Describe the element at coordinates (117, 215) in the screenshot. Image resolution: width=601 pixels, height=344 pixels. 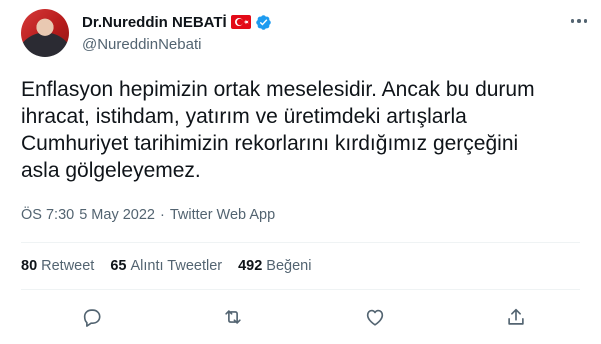
I see `tweet-date: 5 May 2022` at that location.